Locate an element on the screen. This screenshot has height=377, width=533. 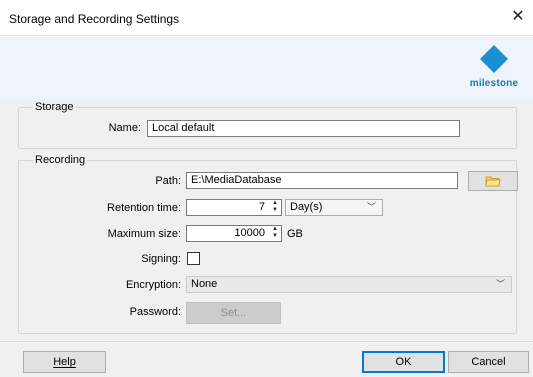
path-input: E:\MediaDatabase is located at coordinates (322, 180).